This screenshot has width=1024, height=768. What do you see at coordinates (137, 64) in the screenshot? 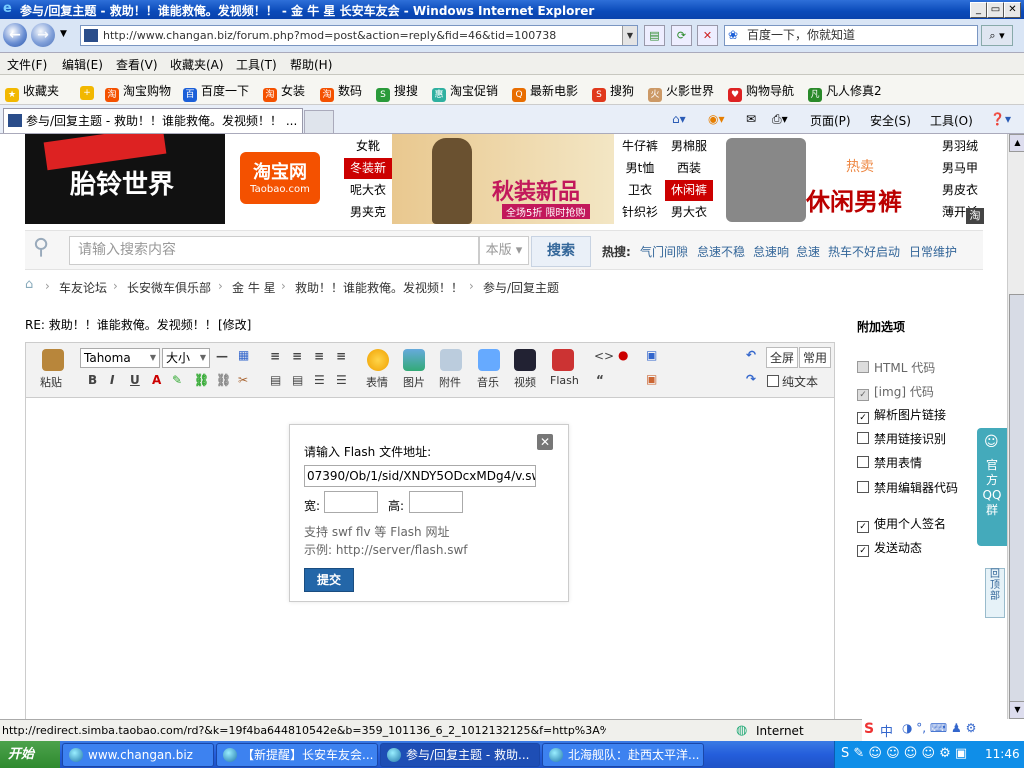
I see `menu-view: 查看(V)` at bounding box center [137, 64].